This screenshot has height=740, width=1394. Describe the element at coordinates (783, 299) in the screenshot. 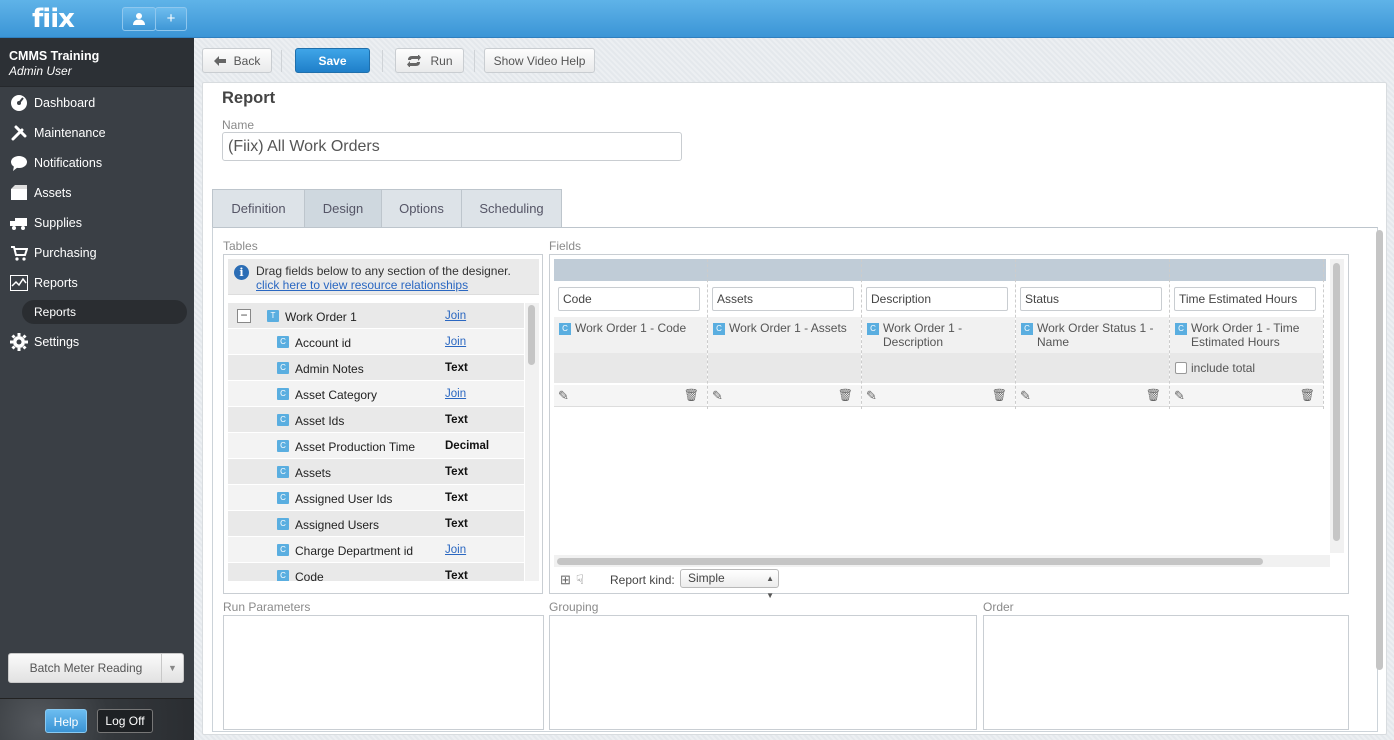

I see `column-header-input: Assets` at that location.